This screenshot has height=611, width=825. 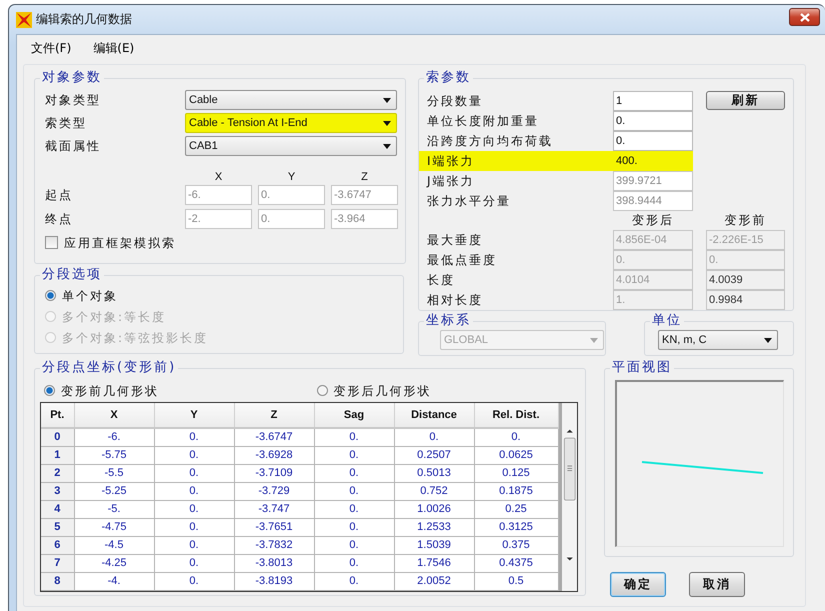 What do you see at coordinates (364, 177) in the screenshot?
I see `axis-label: Z` at bounding box center [364, 177].